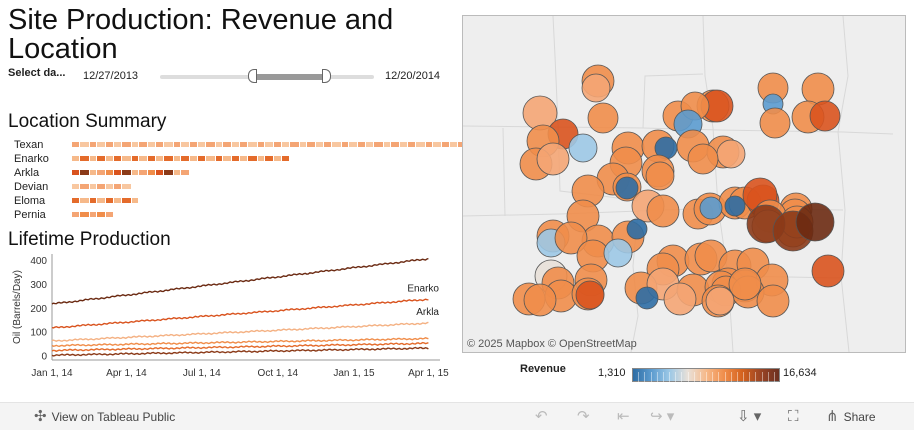  I want to click on view-on-tableau-link: ✣ View on Tableau Public, so click(104, 416).